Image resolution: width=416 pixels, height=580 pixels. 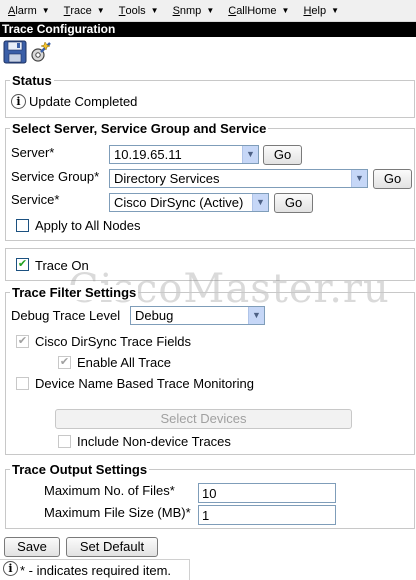 What do you see at coordinates (282, 155) in the screenshot?
I see `server-go-button: Go` at bounding box center [282, 155].